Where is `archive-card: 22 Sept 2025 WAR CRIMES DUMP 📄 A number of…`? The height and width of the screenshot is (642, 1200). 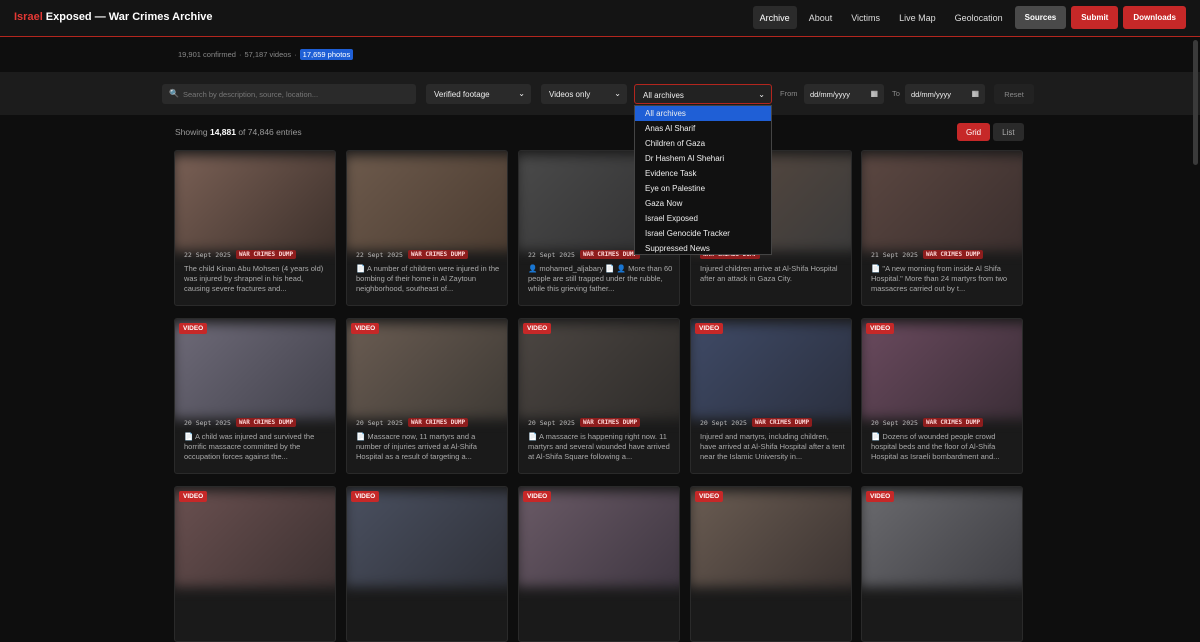
archive-card: 22 Sept 2025 WAR CRIMES DUMP 📄 A number of… is located at coordinates (427, 228).